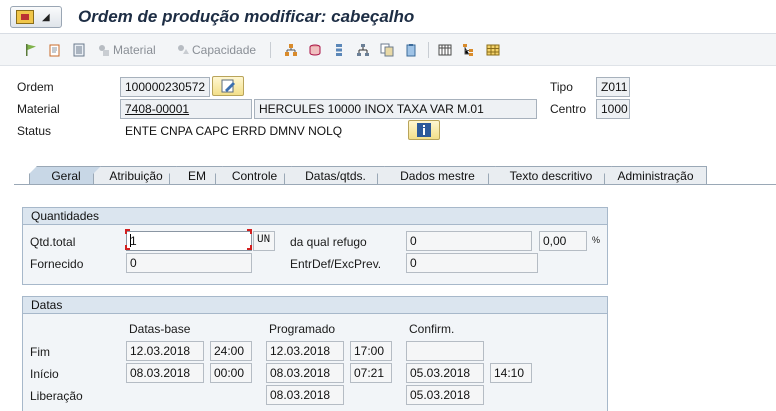  Describe the element at coordinates (183, 49) in the screenshot. I see `capacity-icon` at that location.